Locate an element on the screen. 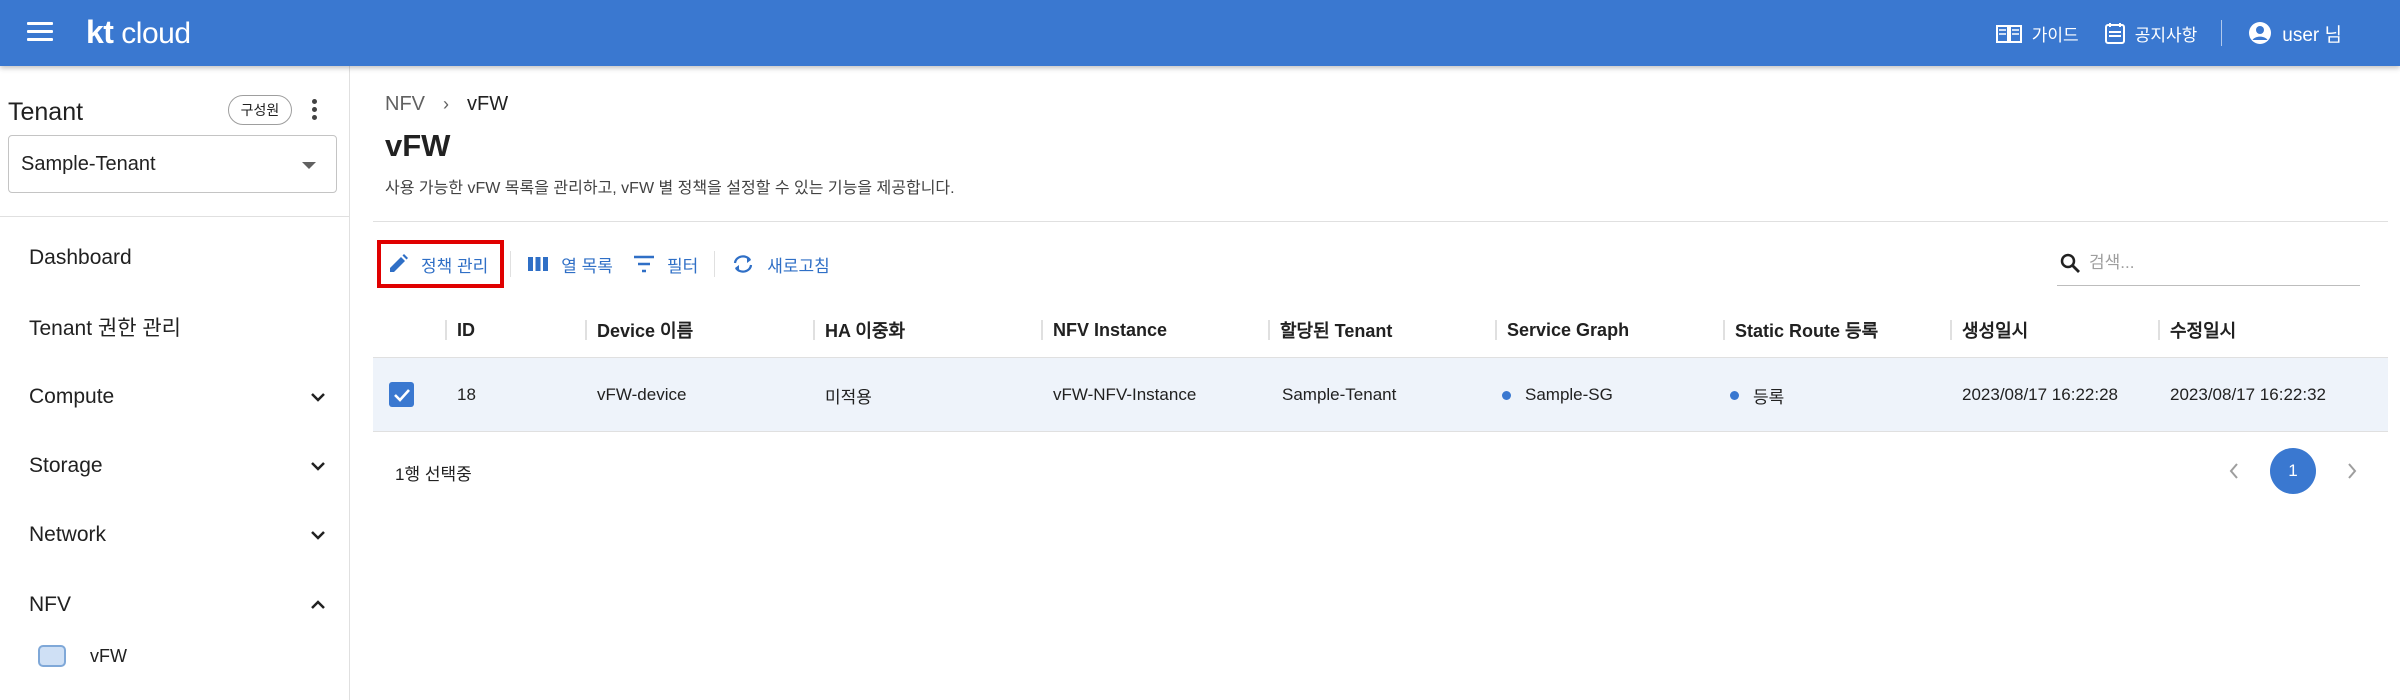 The height and width of the screenshot is (700, 2400). refresh-button: 새로고침 is located at coordinates (780, 264).